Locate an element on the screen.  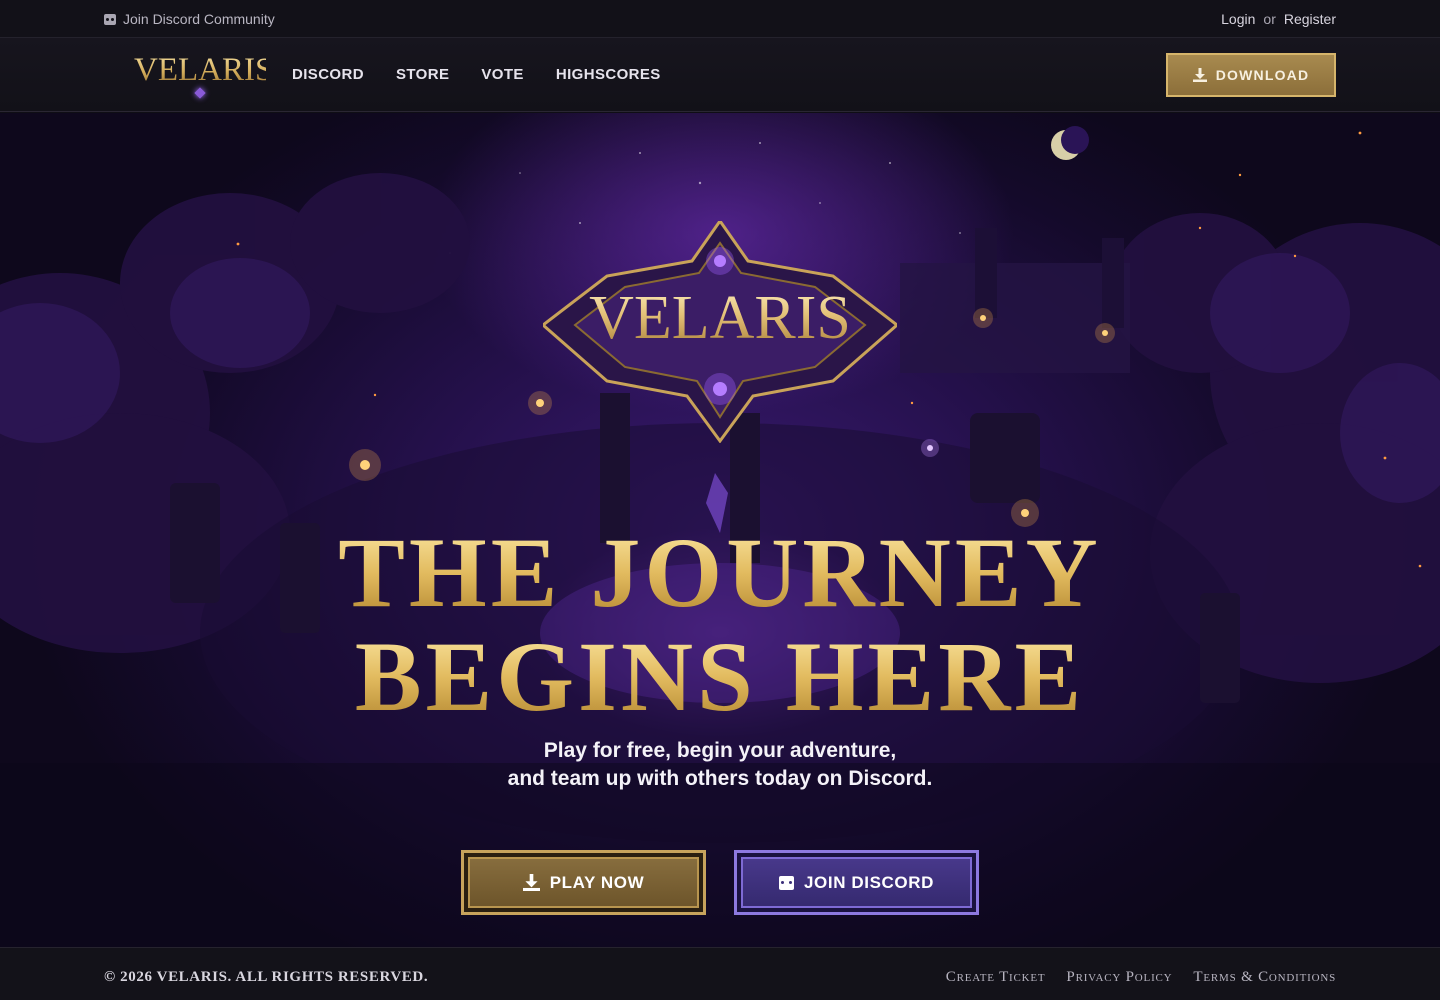
hero-headline-line-2: BEGINS HERE is located at coordinates (720, 677).